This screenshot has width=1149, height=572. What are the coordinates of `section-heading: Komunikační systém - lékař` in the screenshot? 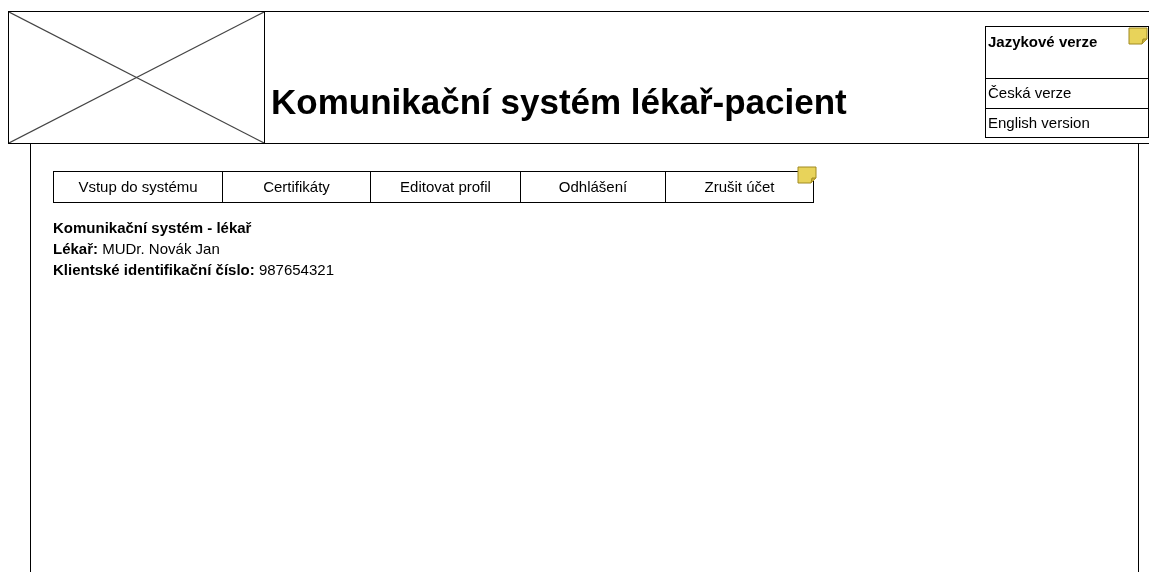 It's located at (153, 228).